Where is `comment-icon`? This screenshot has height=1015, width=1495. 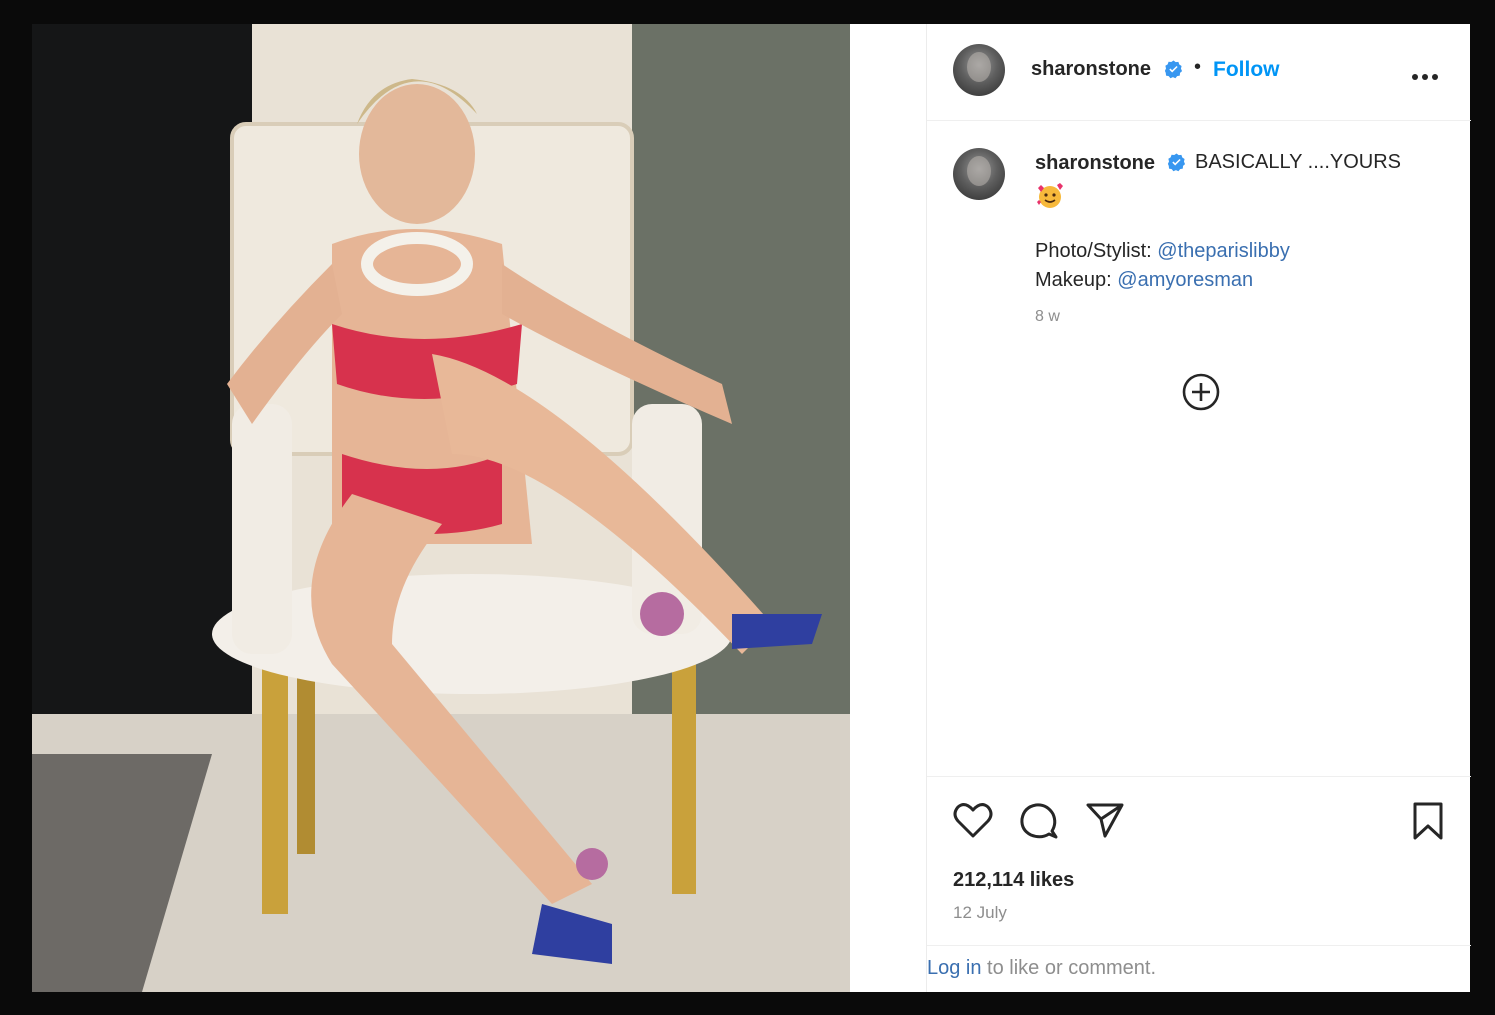
comment-icon is located at coordinates (1039, 823).